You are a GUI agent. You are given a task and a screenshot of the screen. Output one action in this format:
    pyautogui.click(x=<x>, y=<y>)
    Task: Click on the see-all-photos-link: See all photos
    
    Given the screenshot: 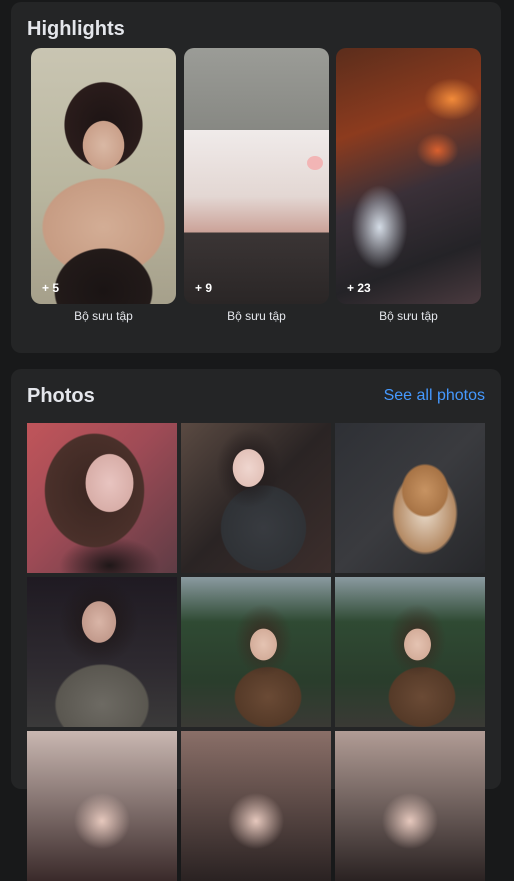 What is the action you would take?
    pyautogui.click(x=434, y=396)
    